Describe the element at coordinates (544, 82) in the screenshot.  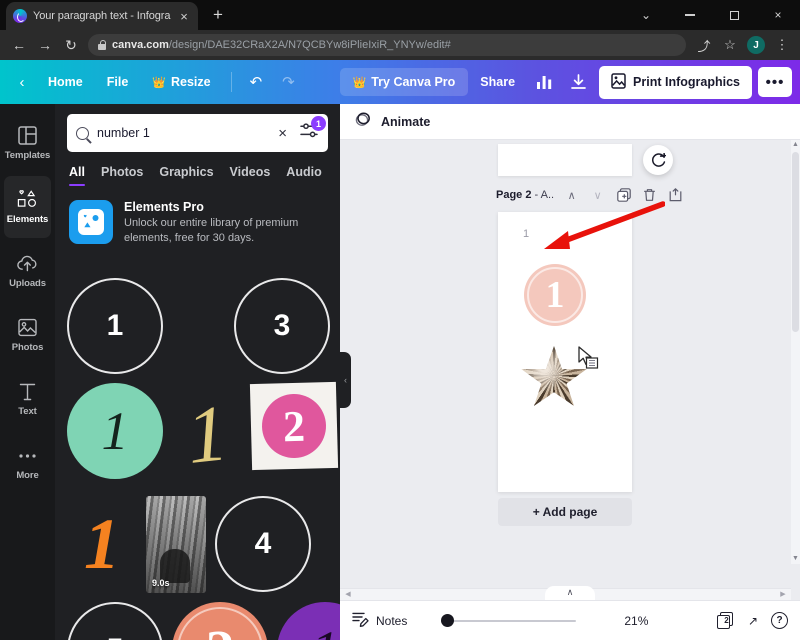
I see `bar-chart-icon` at that location.